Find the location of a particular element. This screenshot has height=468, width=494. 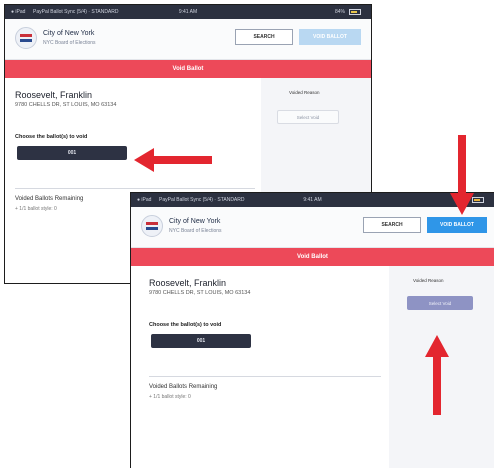

void-ballot-button: VOID BALLOT is located at coordinates (457, 225).